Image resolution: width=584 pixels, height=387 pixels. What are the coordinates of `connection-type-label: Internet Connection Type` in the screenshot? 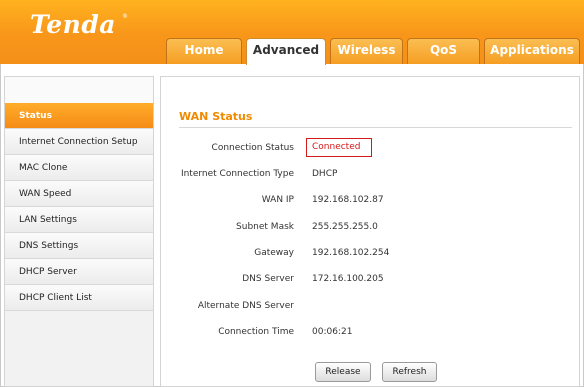 It's located at (237, 174).